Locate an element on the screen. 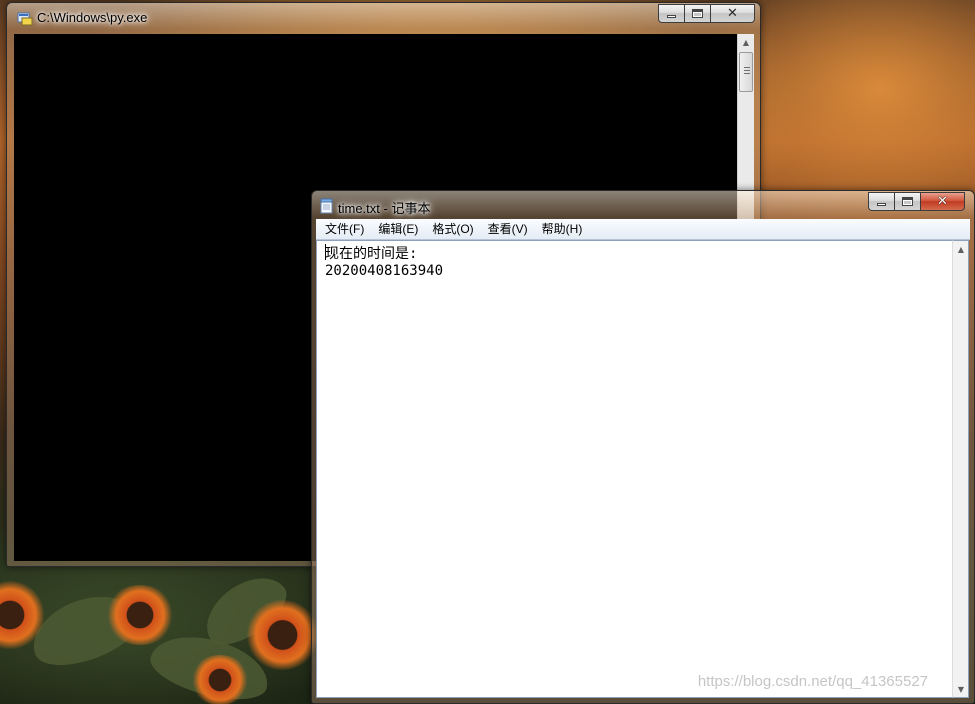 The image size is (975, 704). notepad-maximize-button is located at coordinates (907, 201).